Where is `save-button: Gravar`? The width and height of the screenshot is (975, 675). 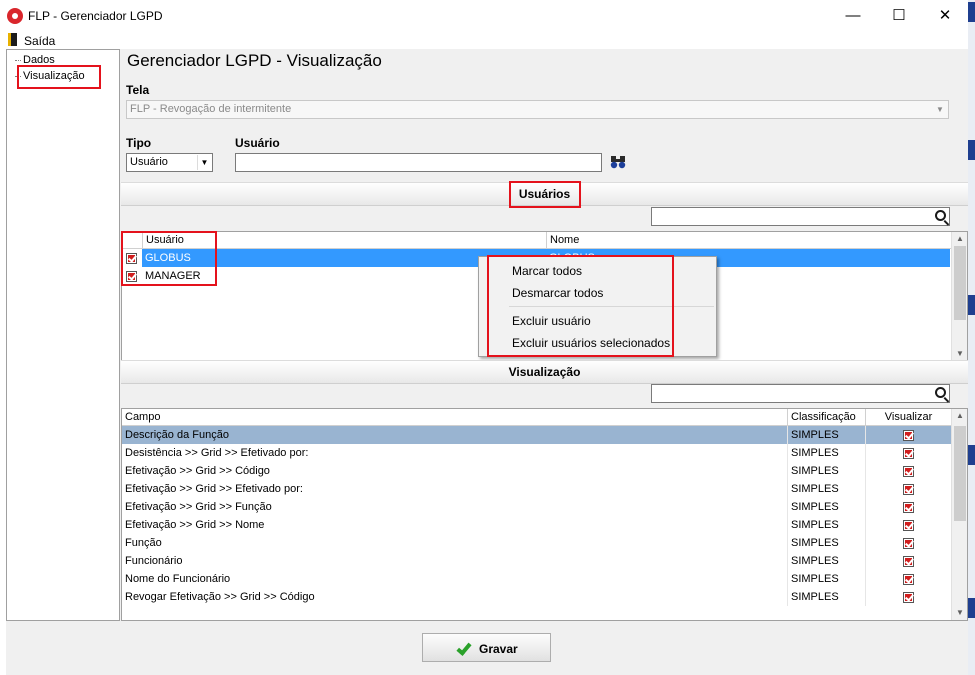 save-button: Gravar is located at coordinates (486, 647).